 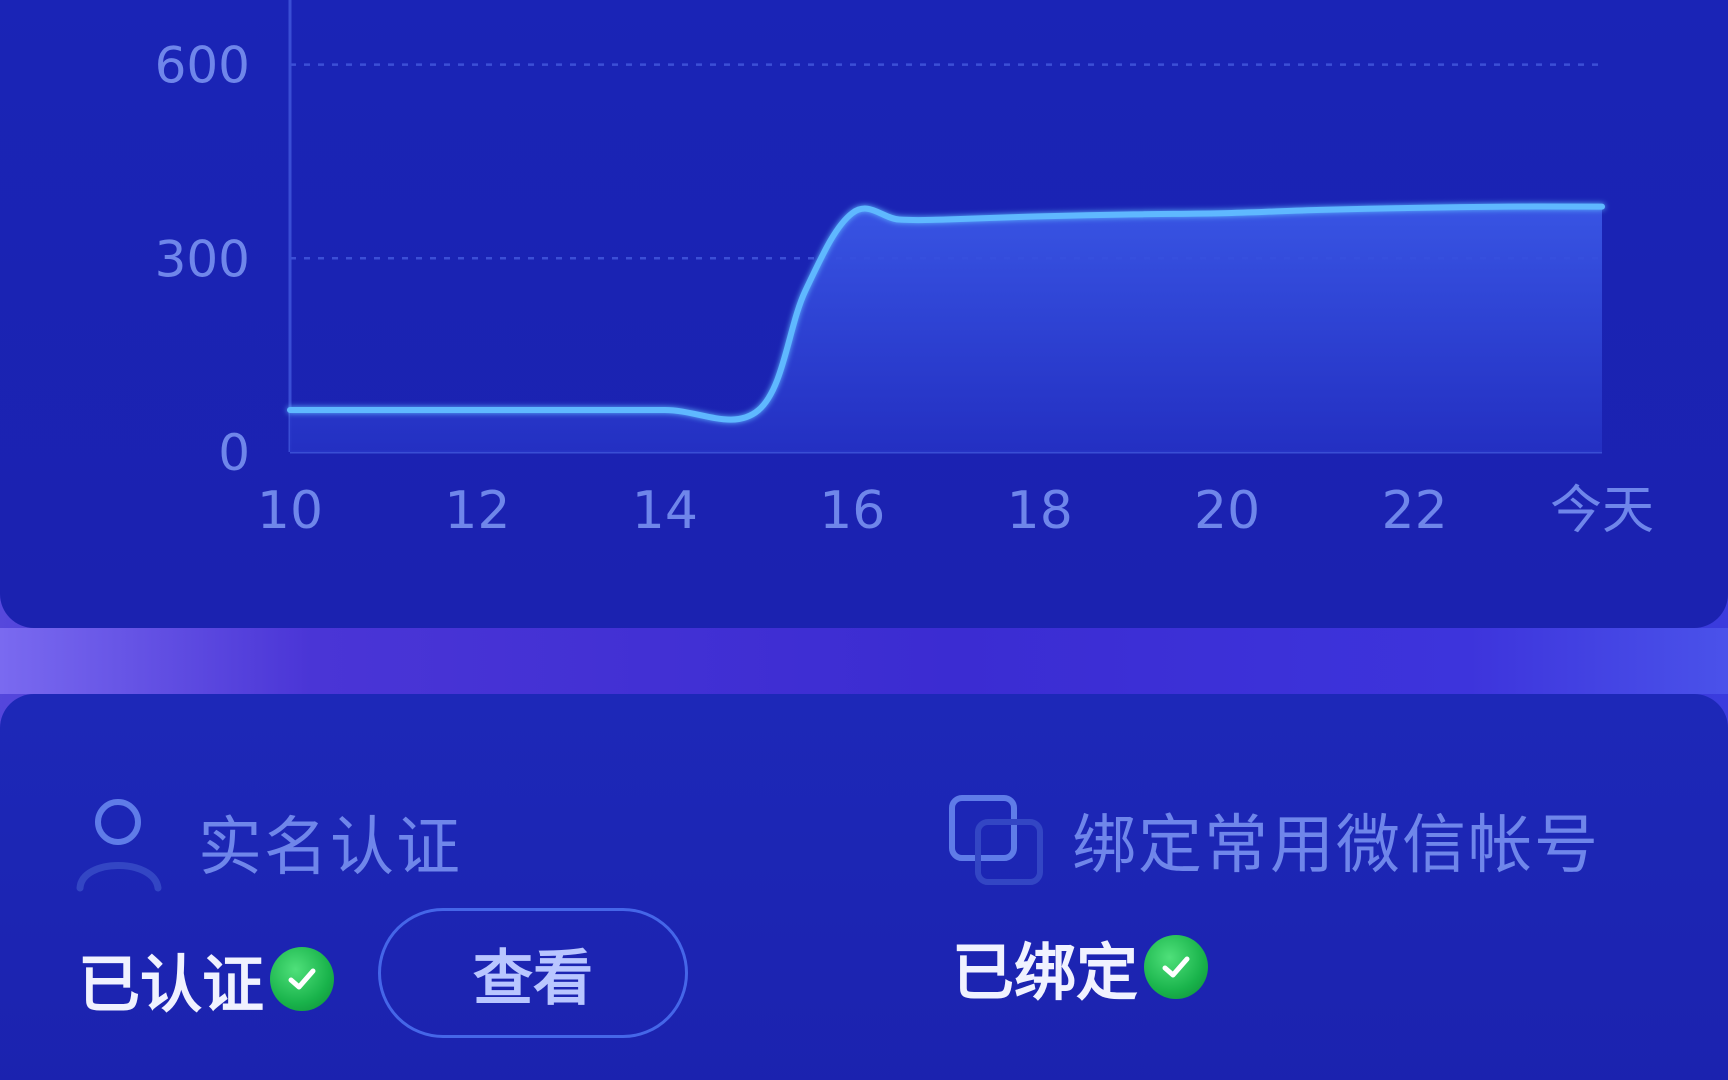 I want to click on real-name-auth-header: 实名认证, so click(x=267, y=842).